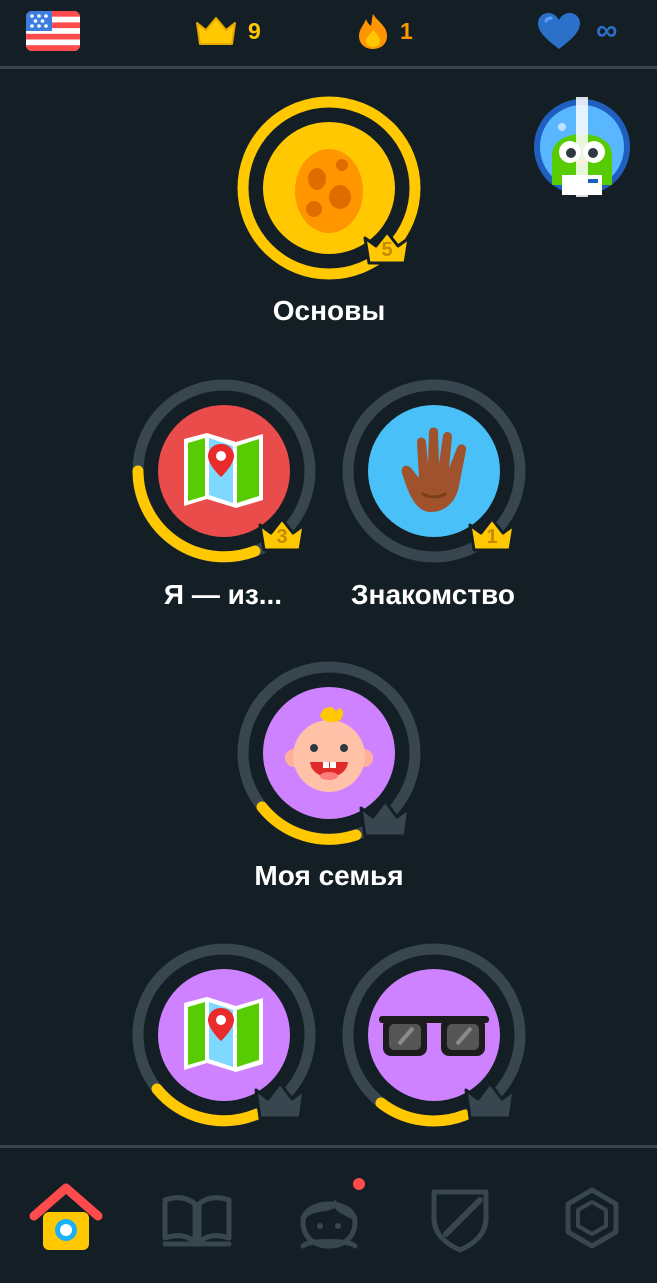 This screenshot has height=1283, width=657. I want to click on gem-icon, so click(592, 1218).